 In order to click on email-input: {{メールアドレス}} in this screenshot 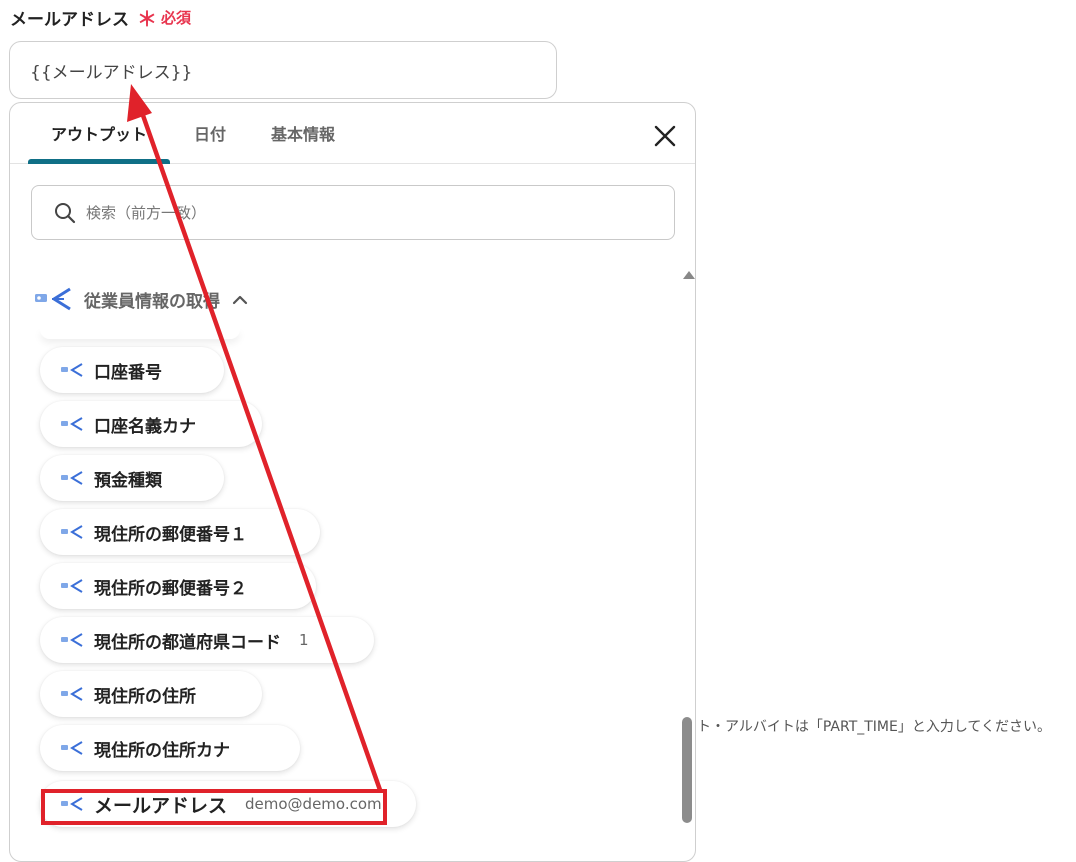, I will do `click(283, 70)`.